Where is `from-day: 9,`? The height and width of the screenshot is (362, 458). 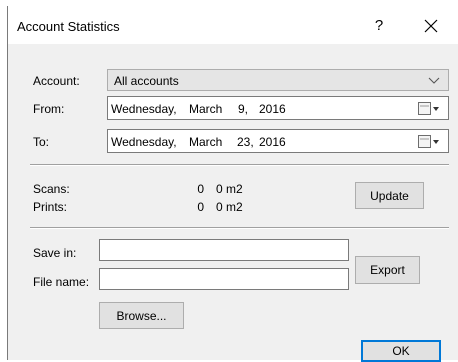
from-day: 9, is located at coordinates (243, 109).